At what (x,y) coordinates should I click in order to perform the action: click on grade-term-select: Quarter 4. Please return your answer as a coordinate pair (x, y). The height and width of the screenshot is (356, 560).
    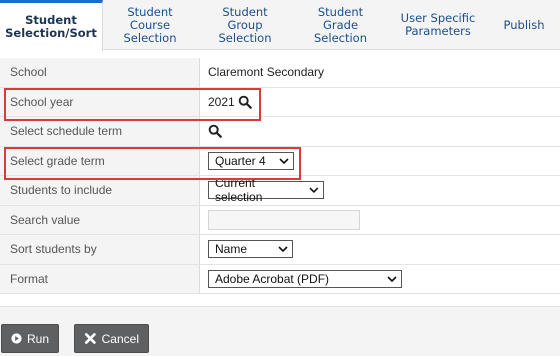
    Looking at the image, I should click on (251, 160).